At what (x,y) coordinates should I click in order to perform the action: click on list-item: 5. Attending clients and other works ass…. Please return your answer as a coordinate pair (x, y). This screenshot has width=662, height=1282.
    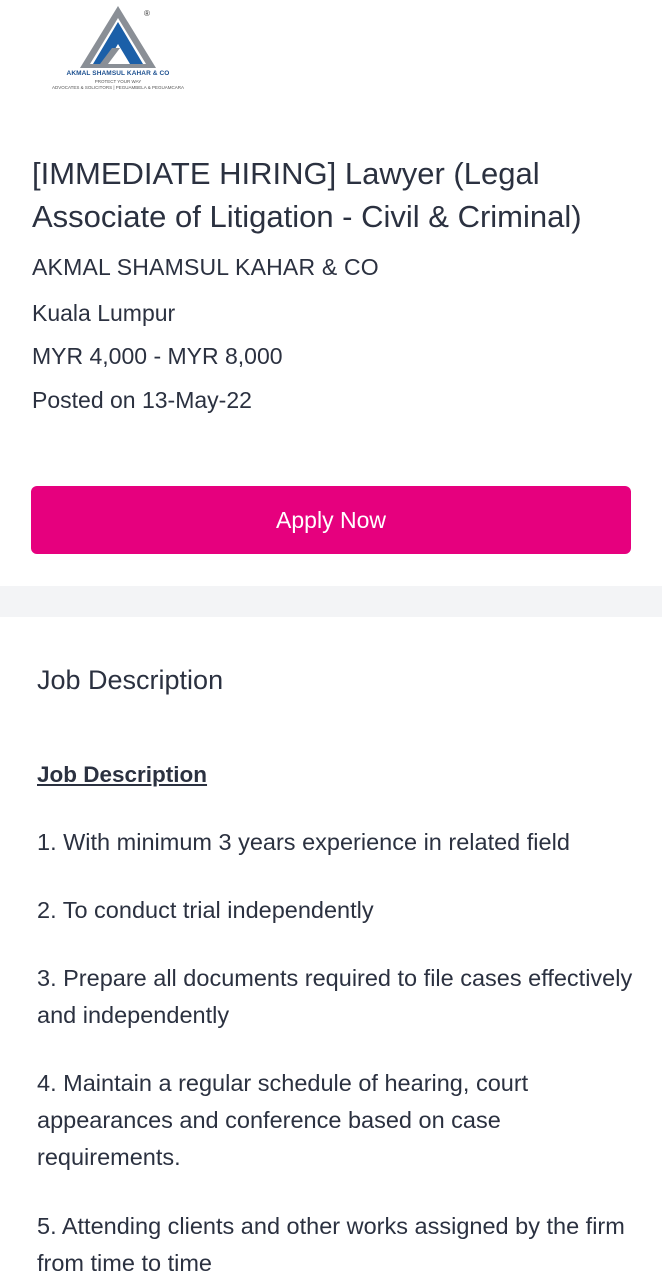
    Looking at the image, I should click on (331, 1244).